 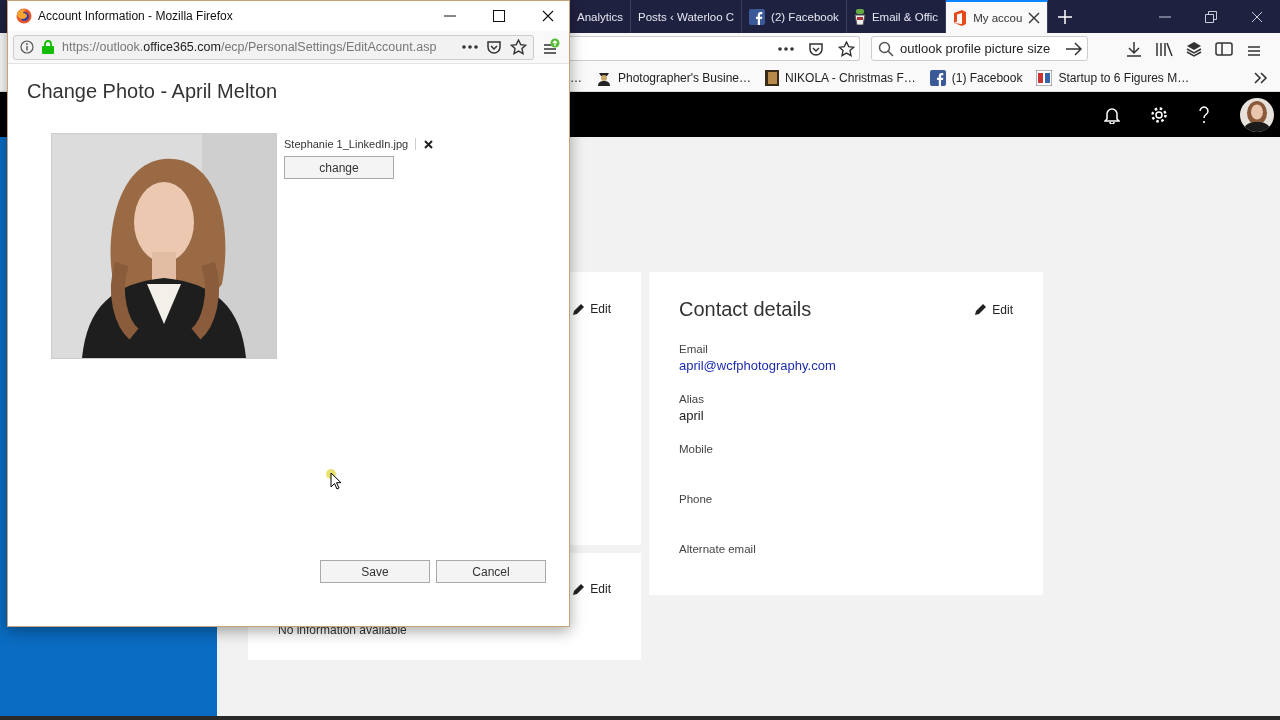 What do you see at coordinates (718, 549) in the screenshot?
I see `field-label: Alternate email` at bounding box center [718, 549].